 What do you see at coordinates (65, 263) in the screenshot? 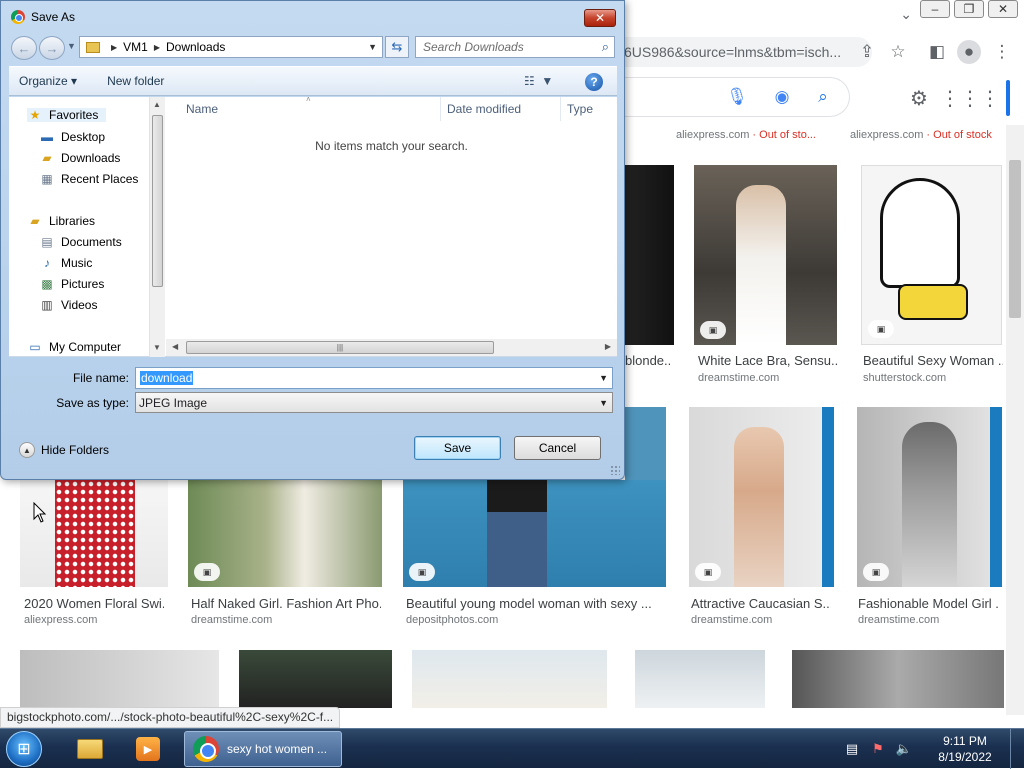
I see `nav-item-music: ♪ Music` at bounding box center [65, 263].